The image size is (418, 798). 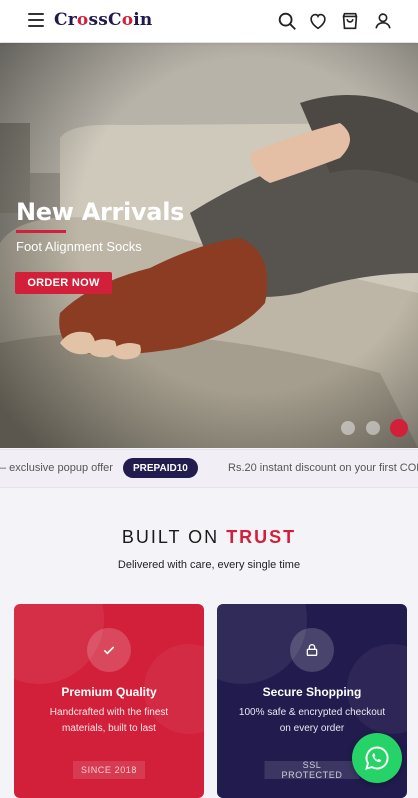 I want to click on check-icon, so click(x=109, y=650).